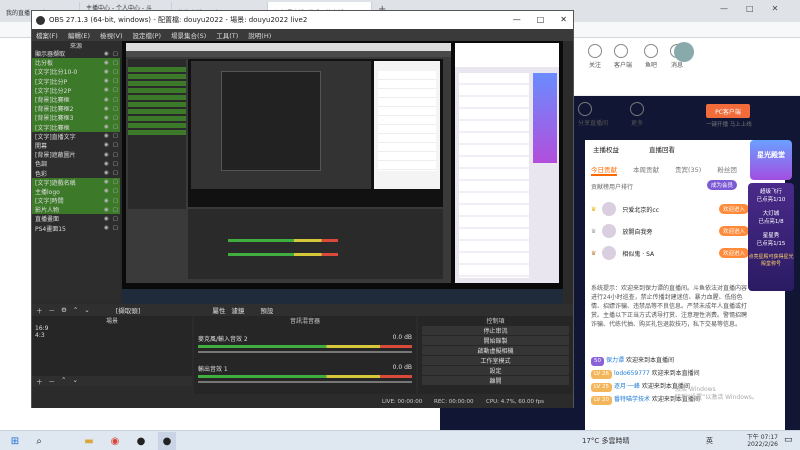 Image resolution: width=800 pixels, height=450 pixels. What do you see at coordinates (76, 155) in the screenshot?
I see `source-item: [背景]遮蔽圖片 ◉ ▢` at bounding box center [76, 155].